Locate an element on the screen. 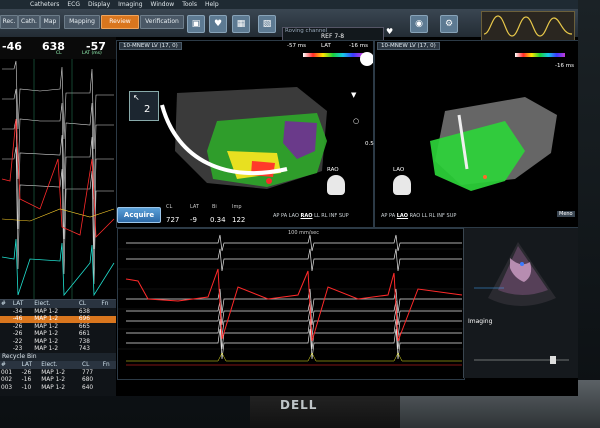  tool-button-6: ⚙ is located at coordinates (449, 24).